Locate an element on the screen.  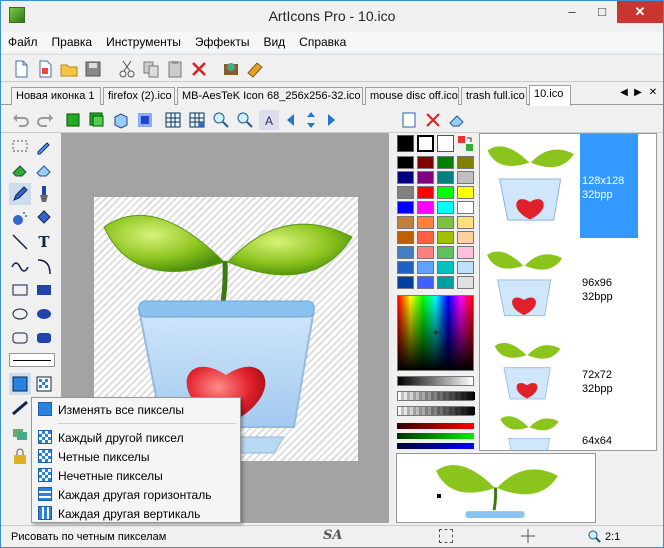
filled-rounded-rect-icon is located at coordinates (44, 338).